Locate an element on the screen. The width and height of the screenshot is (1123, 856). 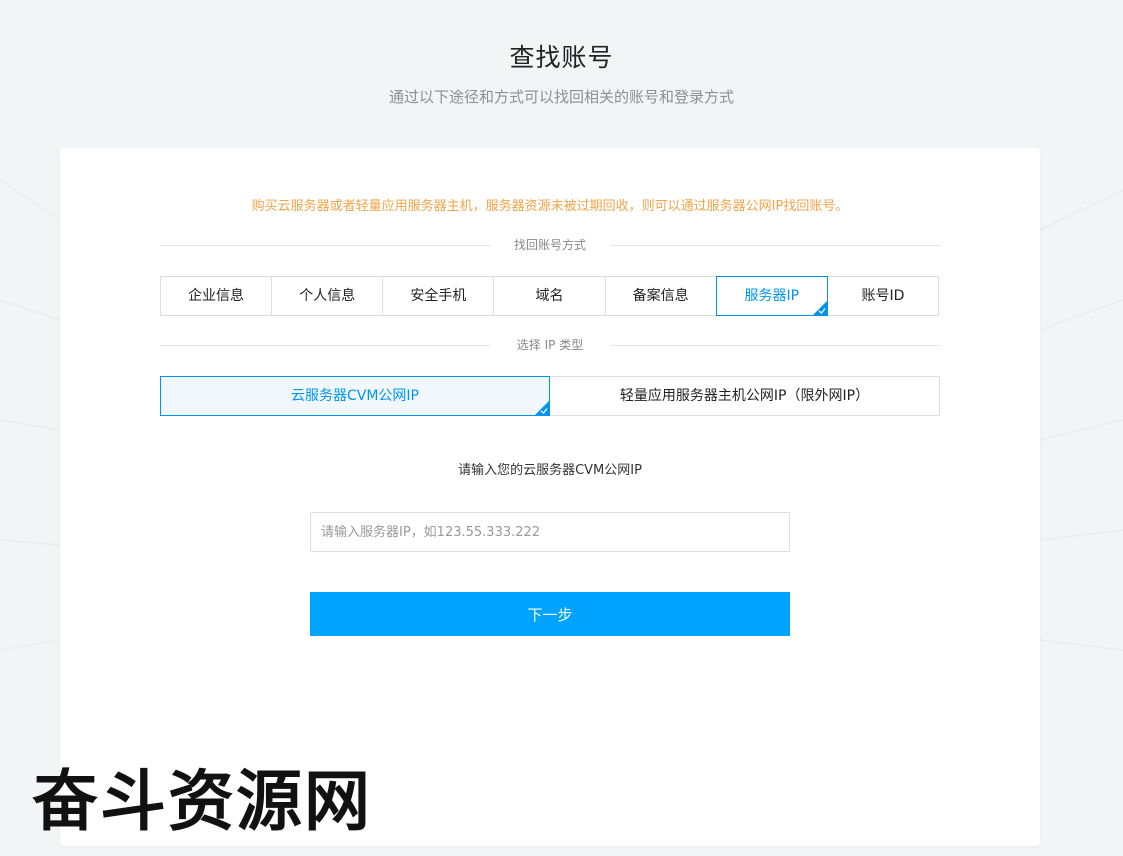
ip-type-divider: 选择 IP 类型 is located at coordinates (550, 345).